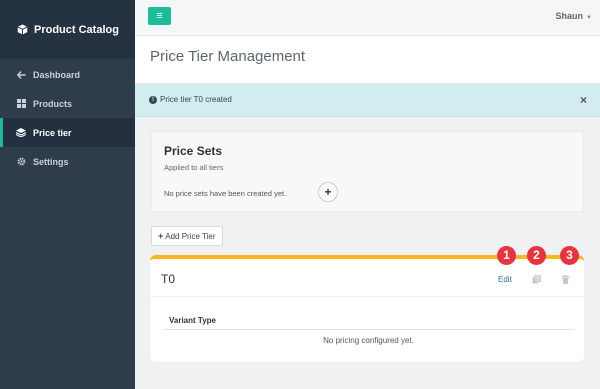 The width and height of the screenshot is (600, 389). I want to click on plus-icon: +, so click(161, 236).